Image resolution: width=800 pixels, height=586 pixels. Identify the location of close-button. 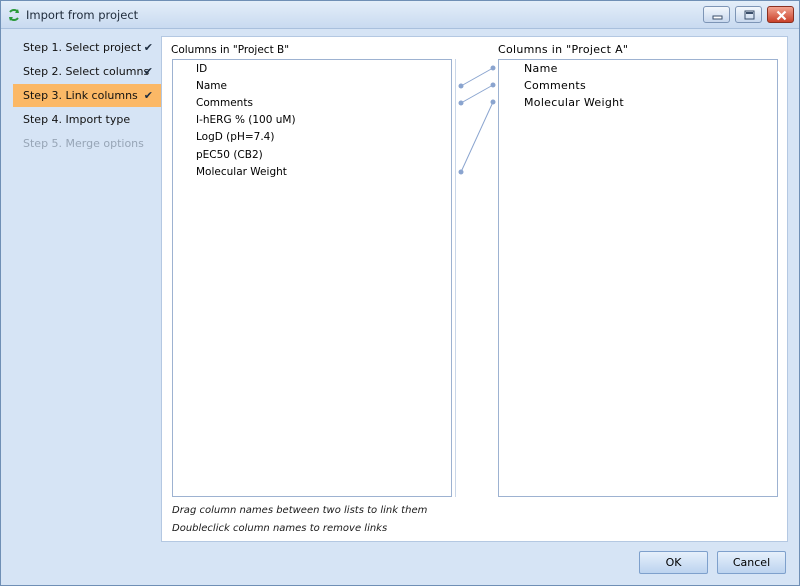
(780, 14).